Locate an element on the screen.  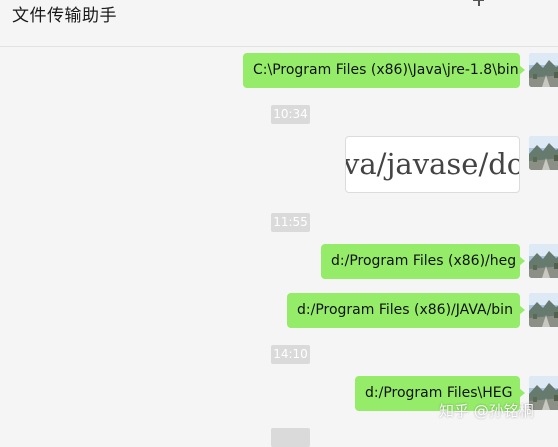
chat-header: 文件传输助手 is located at coordinates (279, 23).